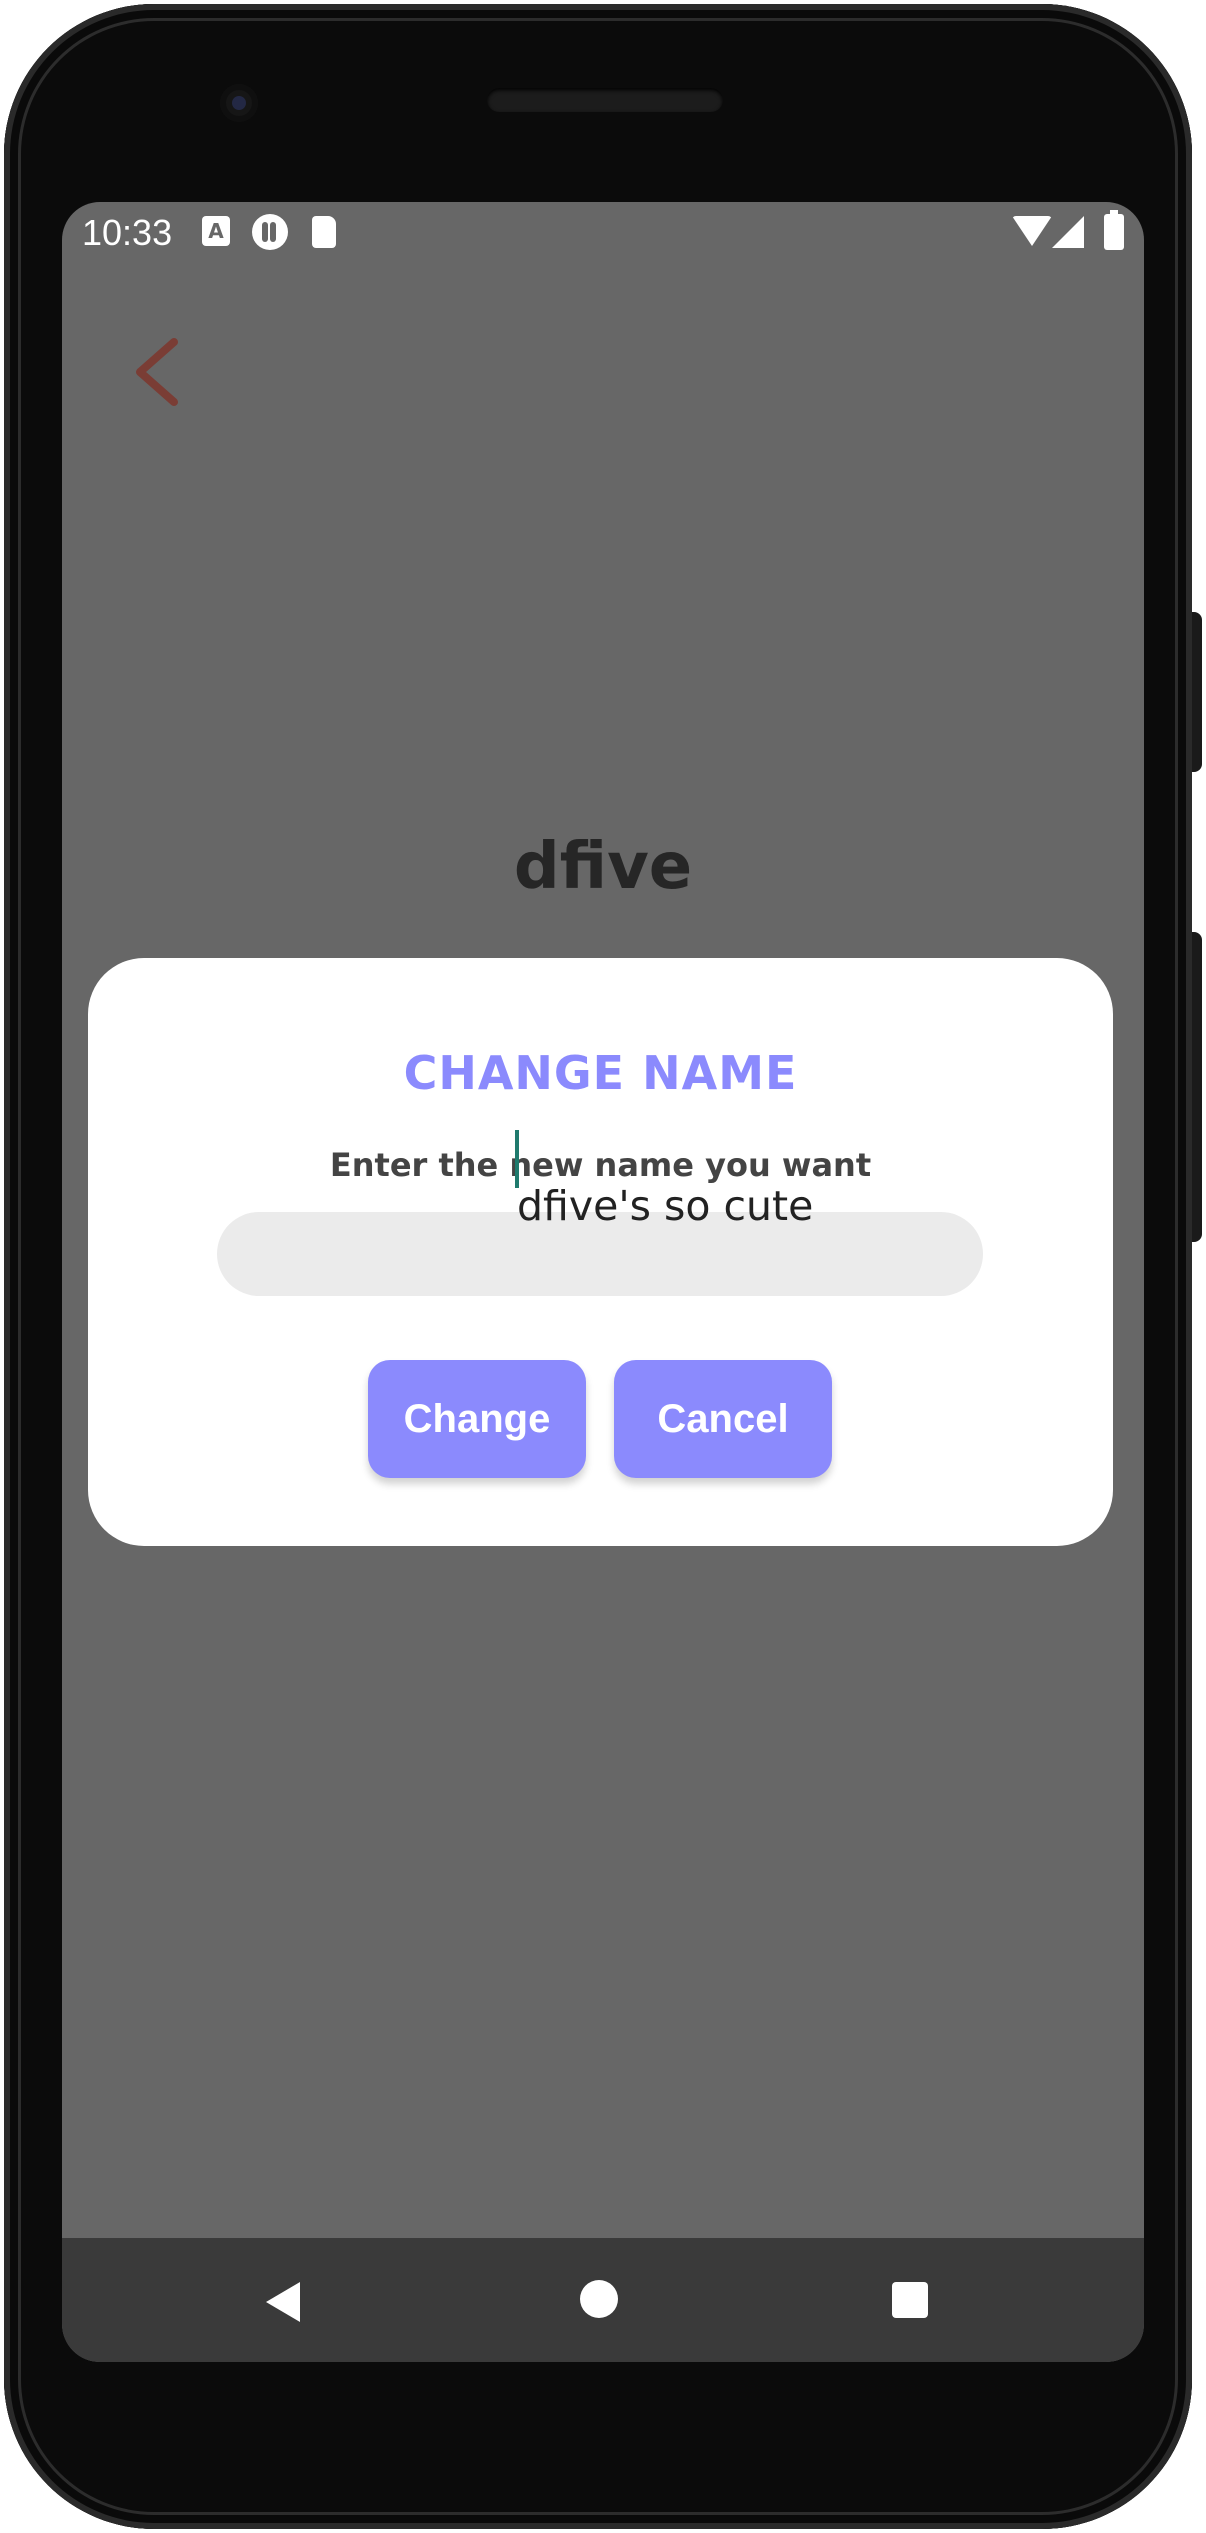 This screenshot has width=1206, height=2533. I want to click on battery-icon, so click(1114, 230).